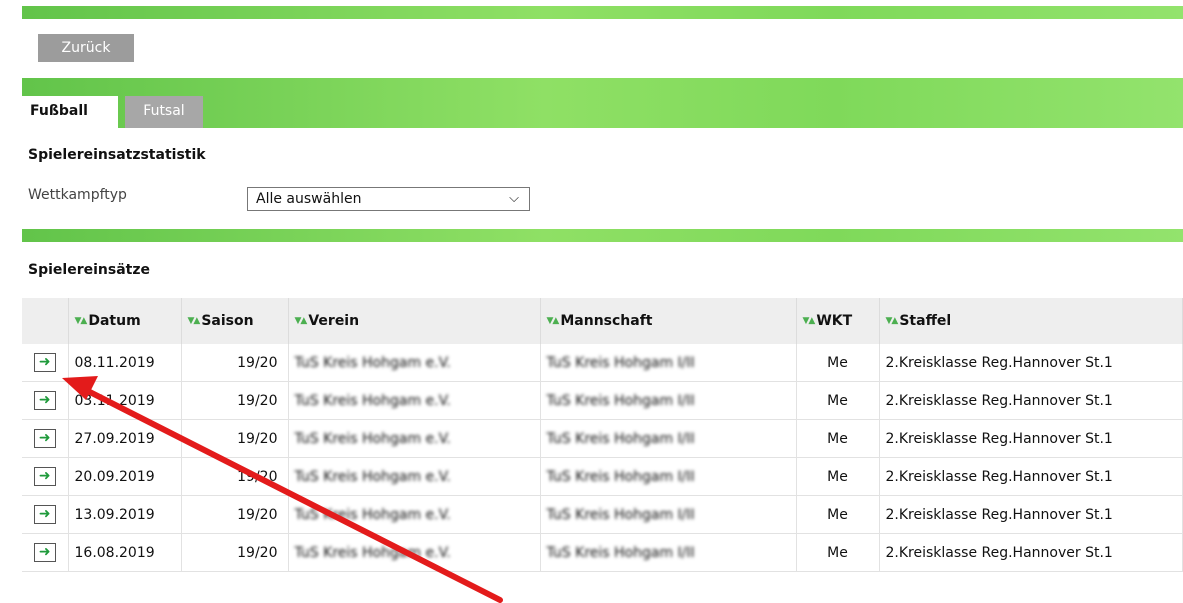 The height and width of the screenshot is (603, 1183). I want to click on tab-futsal: Futsal, so click(164, 112).